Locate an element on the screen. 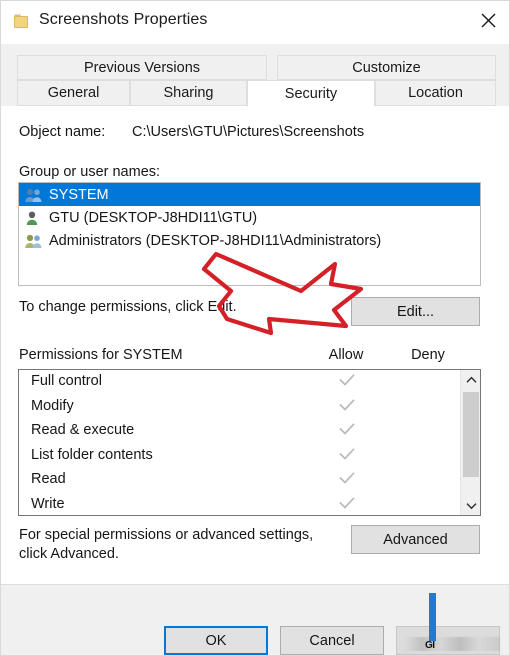 This screenshot has height=656, width=510. ok-button: OK is located at coordinates (216, 640).